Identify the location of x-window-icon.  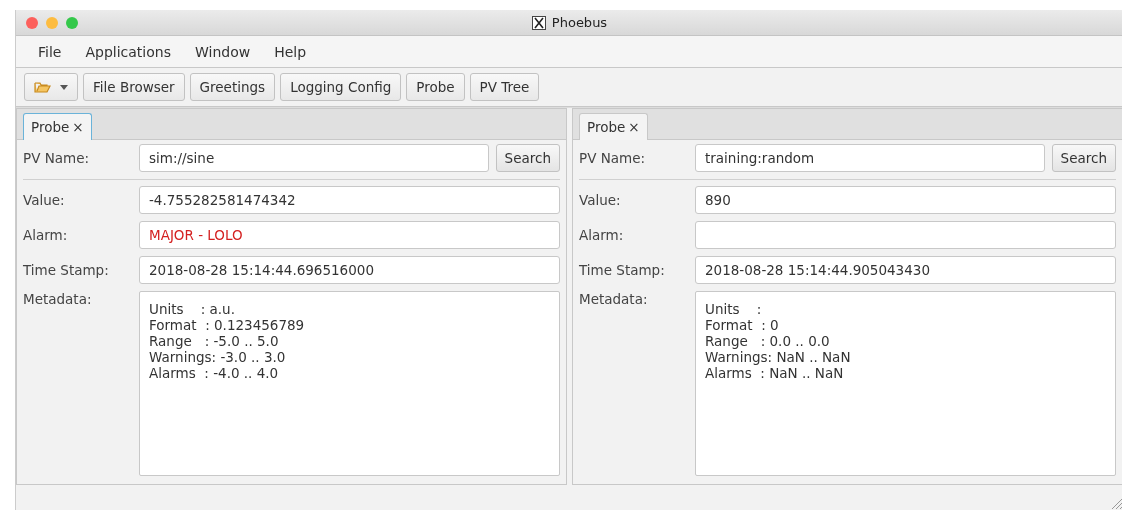
(538, 22).